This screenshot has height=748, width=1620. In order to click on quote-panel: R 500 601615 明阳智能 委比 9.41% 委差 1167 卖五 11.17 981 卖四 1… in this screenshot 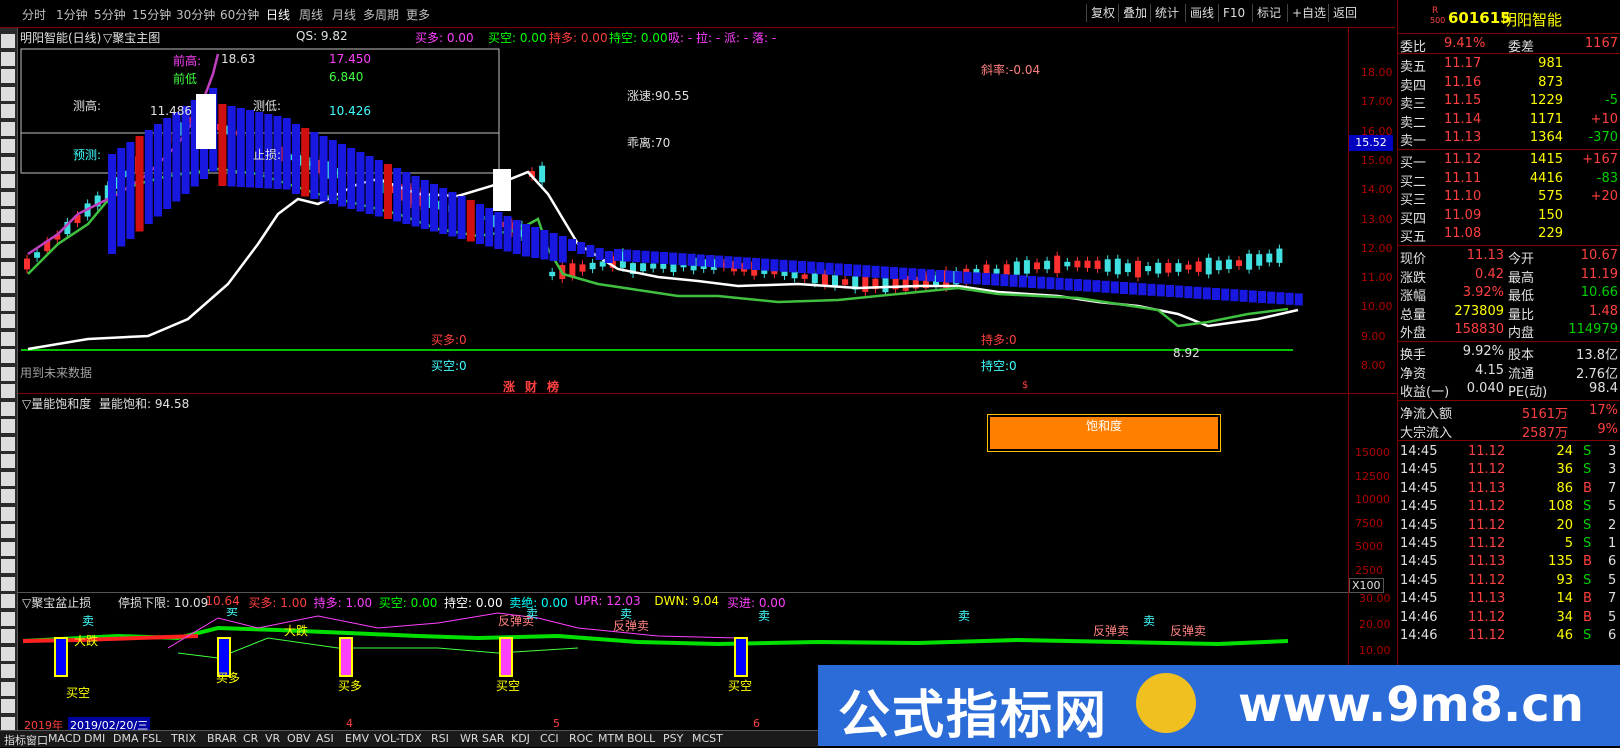, I will do `click(1508, 373)`.